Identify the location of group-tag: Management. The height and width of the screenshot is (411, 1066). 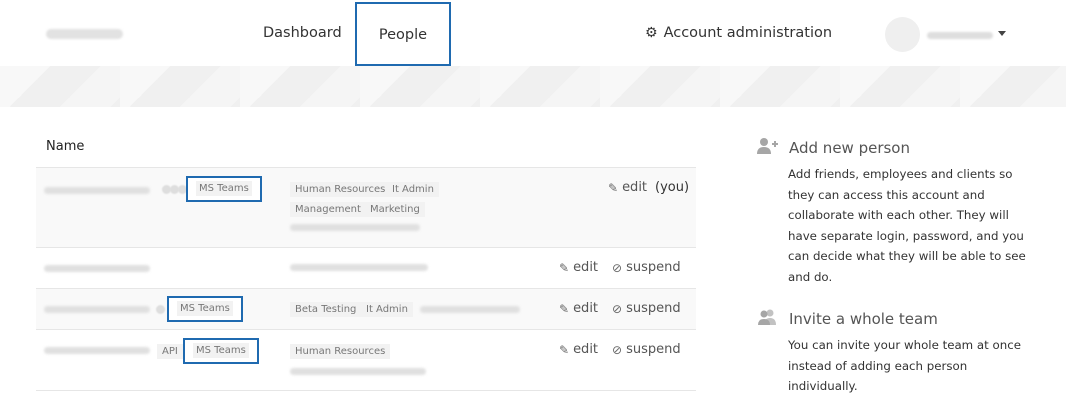
(328, 209).